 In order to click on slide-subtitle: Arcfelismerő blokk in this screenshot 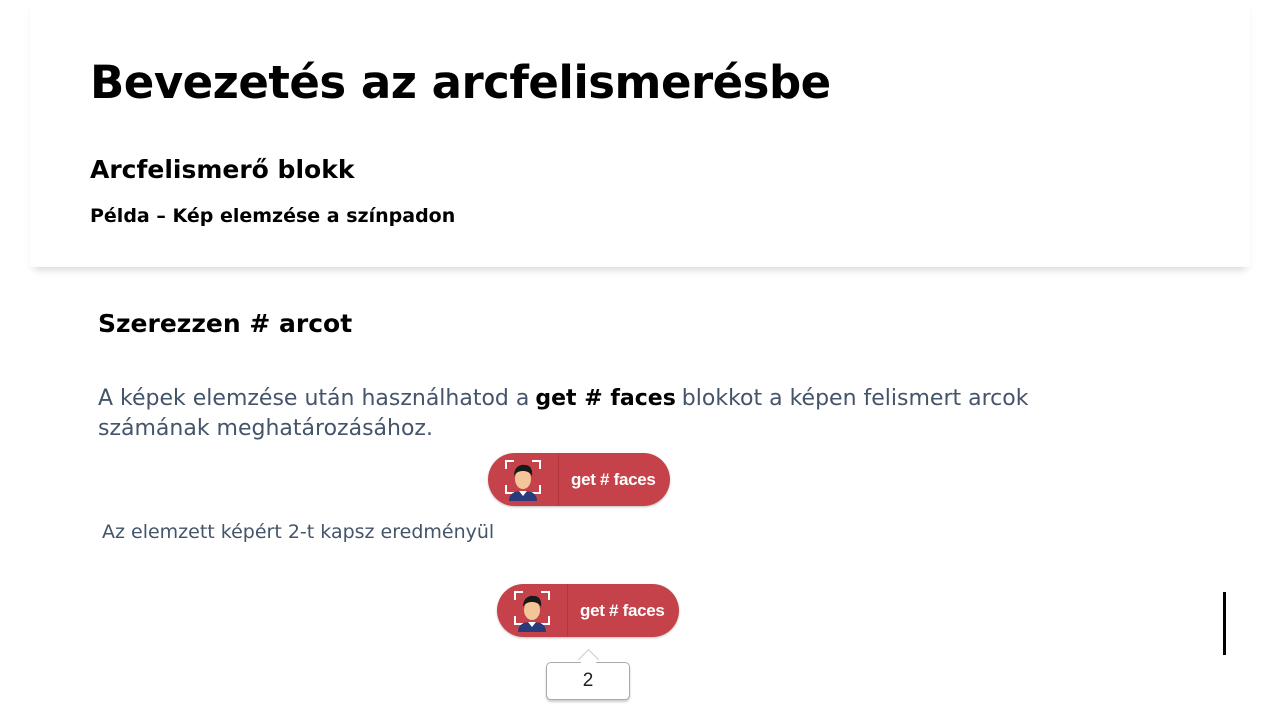, I will do `click(222, 169)`.